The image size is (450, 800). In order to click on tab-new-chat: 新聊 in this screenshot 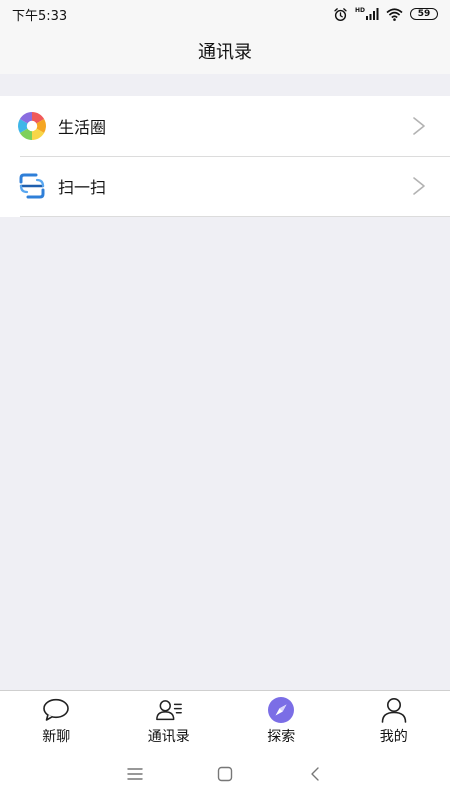, I will do `click(56, 719)`.